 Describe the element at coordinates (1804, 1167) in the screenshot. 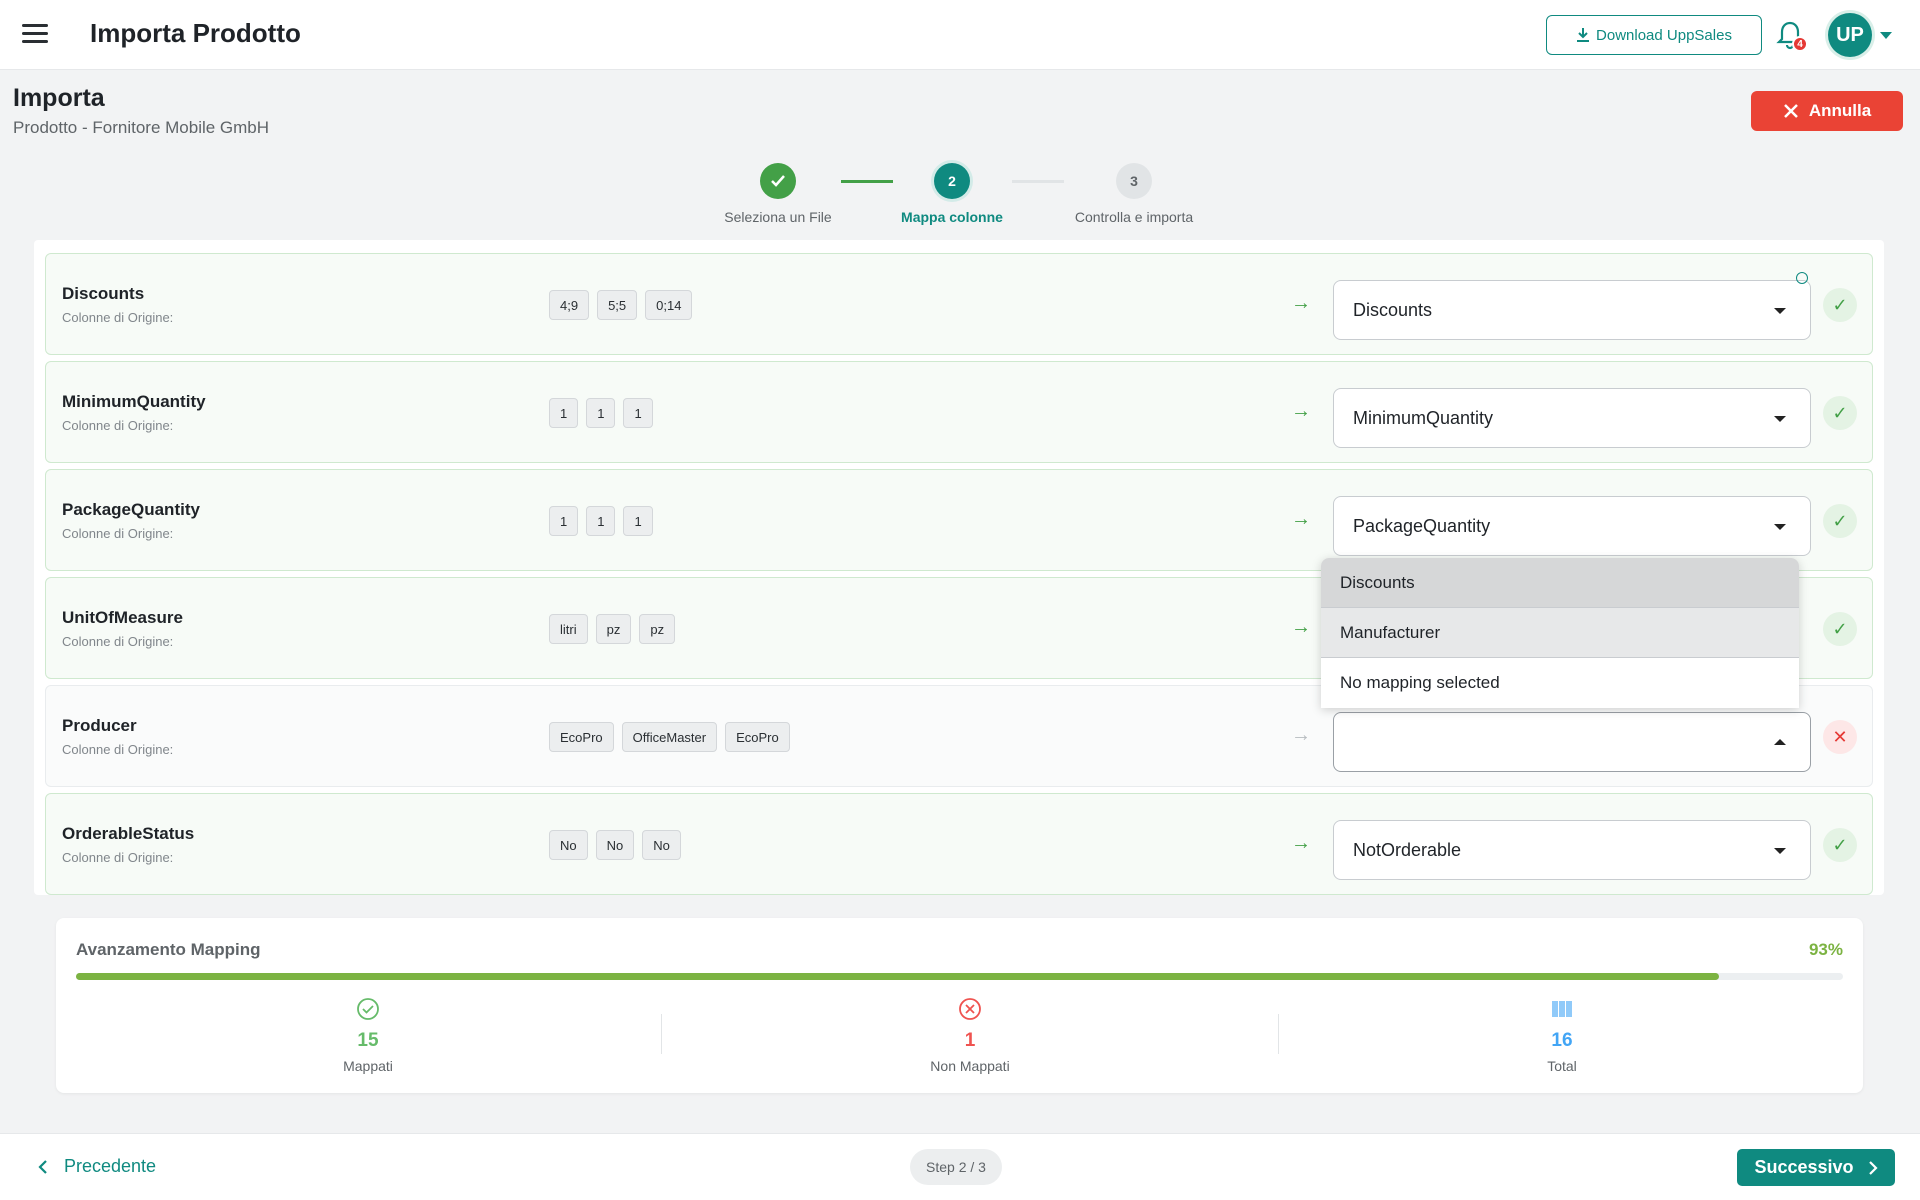

I see `next-label: Successivo` at that location.